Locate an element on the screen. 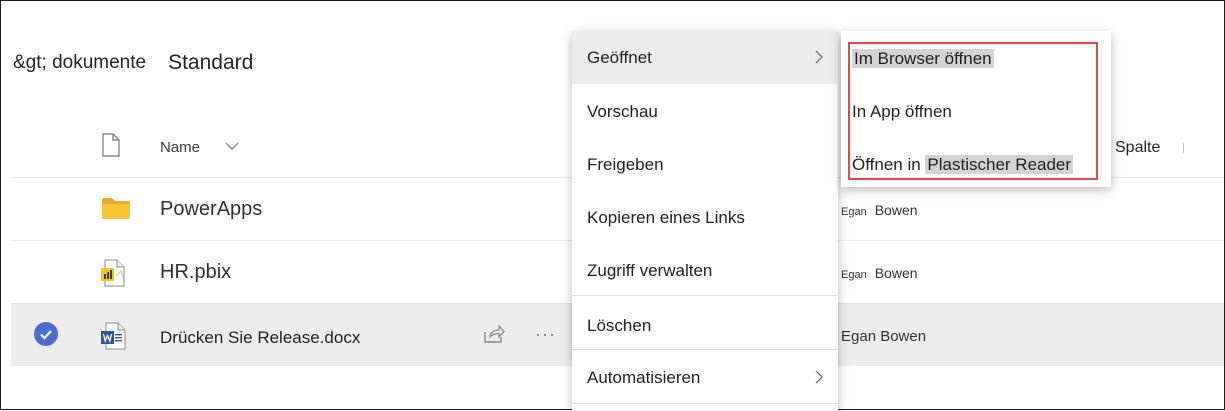  menu-item-delete: Löschen is located at coordinates (705, 325).